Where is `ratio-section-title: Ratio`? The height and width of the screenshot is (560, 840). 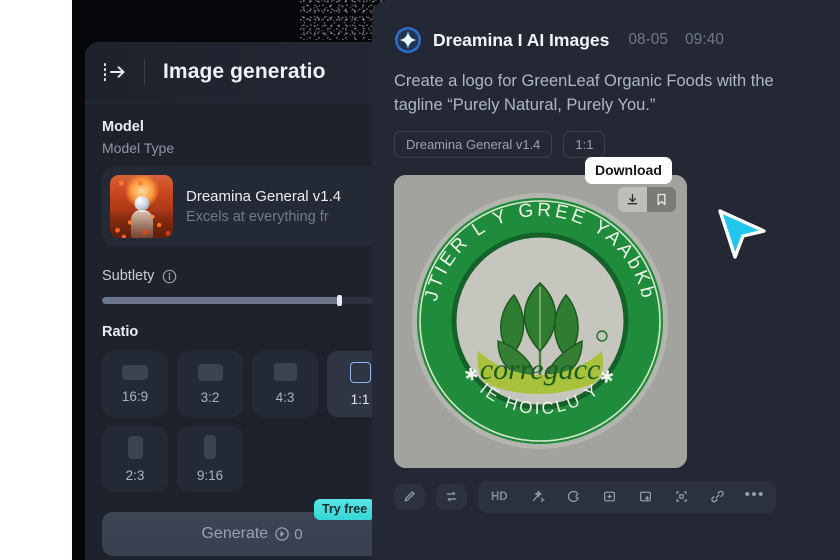
ratio-section-title: Ratio is located at coordinates (120, 332).